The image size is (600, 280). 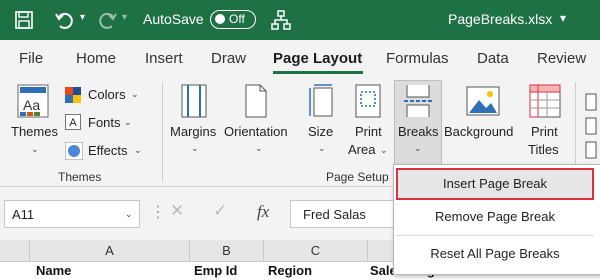 I want to click on toggle-knob-icon, so click(x=220, y=19).